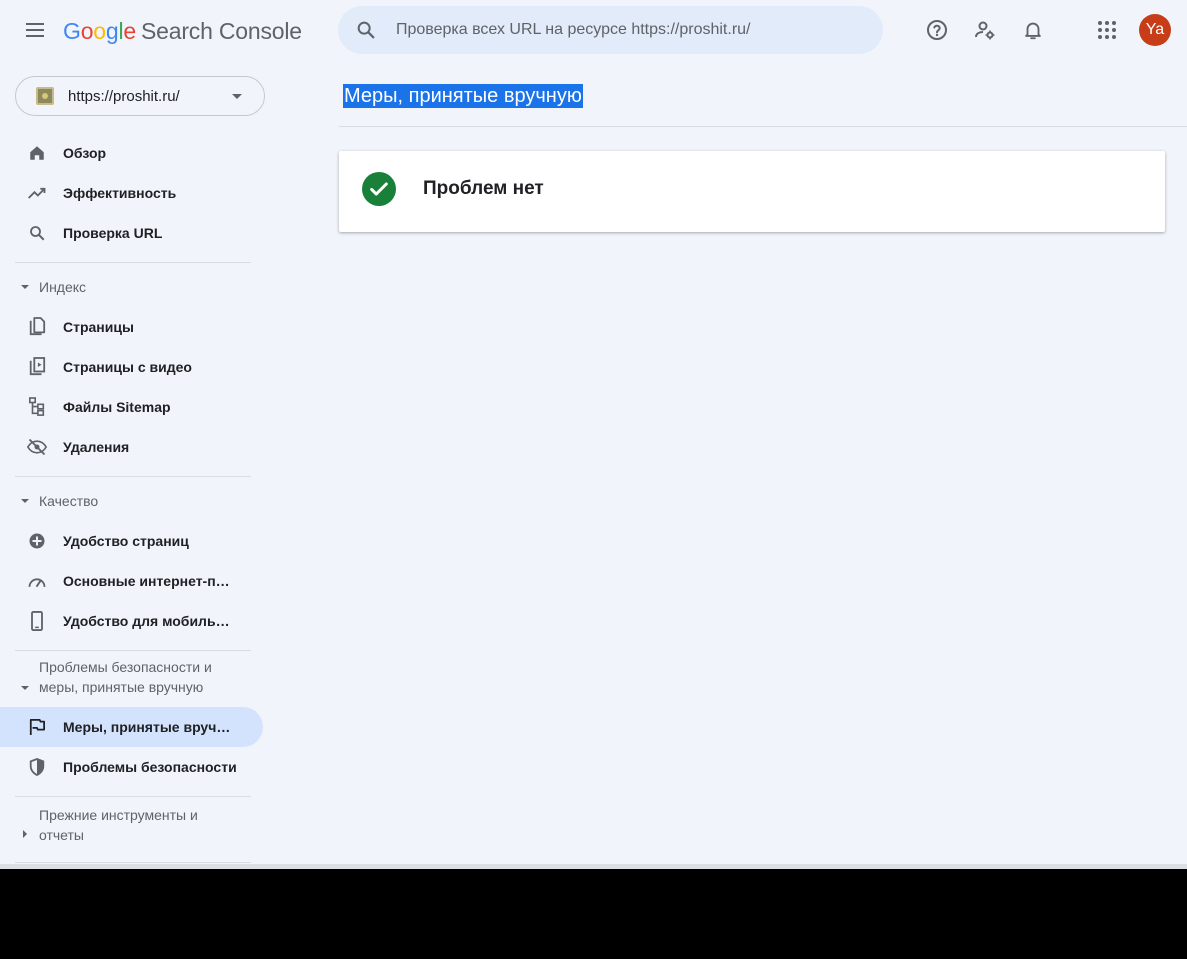 Image resolution: width=1187 pixels, height=959 pixels. Describe the element at coordinates (35, 30) in the screenshot. I see `menu-icon` at that location.